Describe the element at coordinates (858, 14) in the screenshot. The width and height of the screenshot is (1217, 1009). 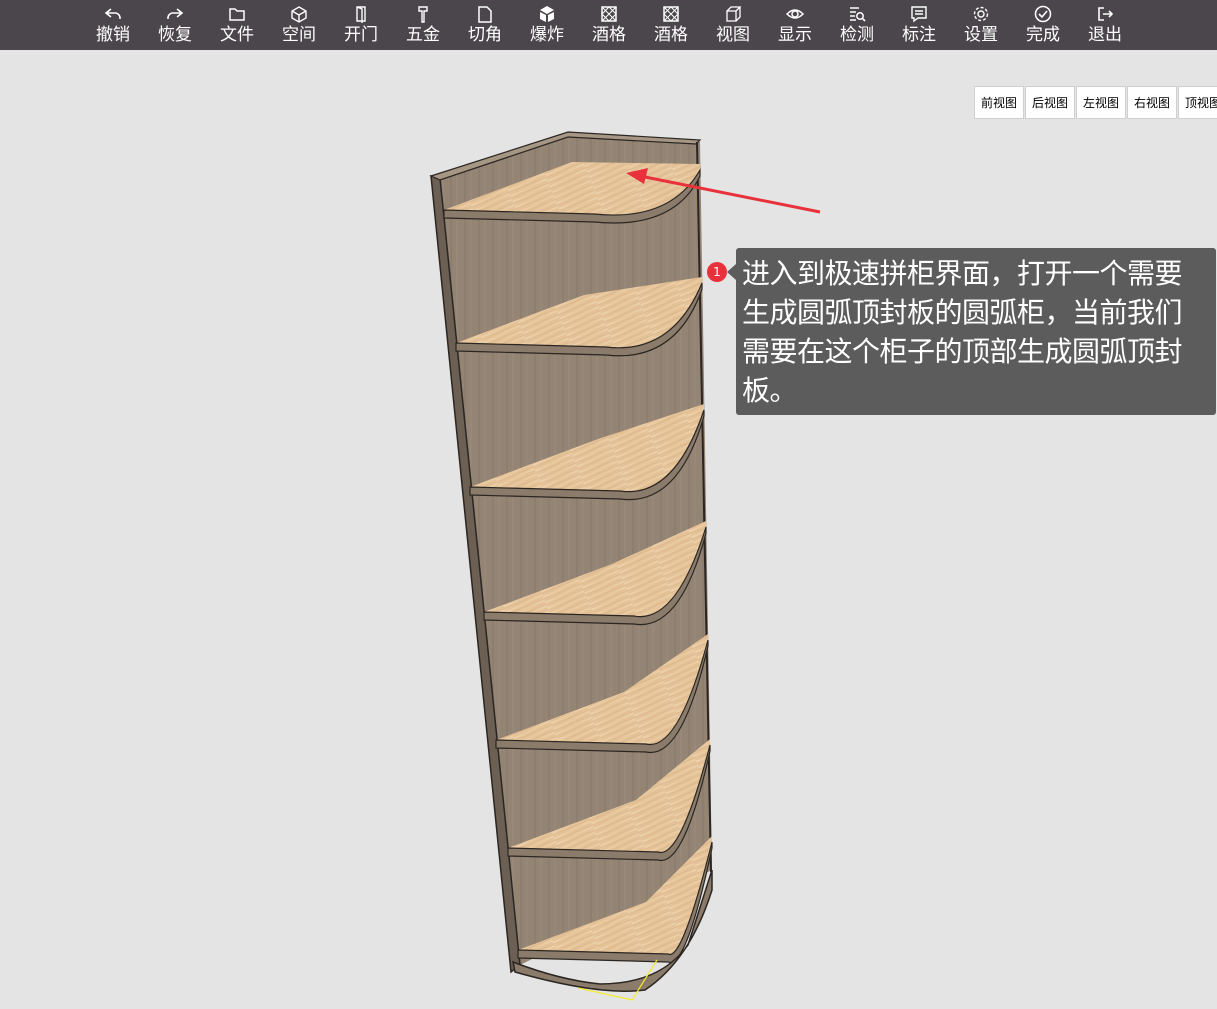
I see `inspect-icon` at that location.